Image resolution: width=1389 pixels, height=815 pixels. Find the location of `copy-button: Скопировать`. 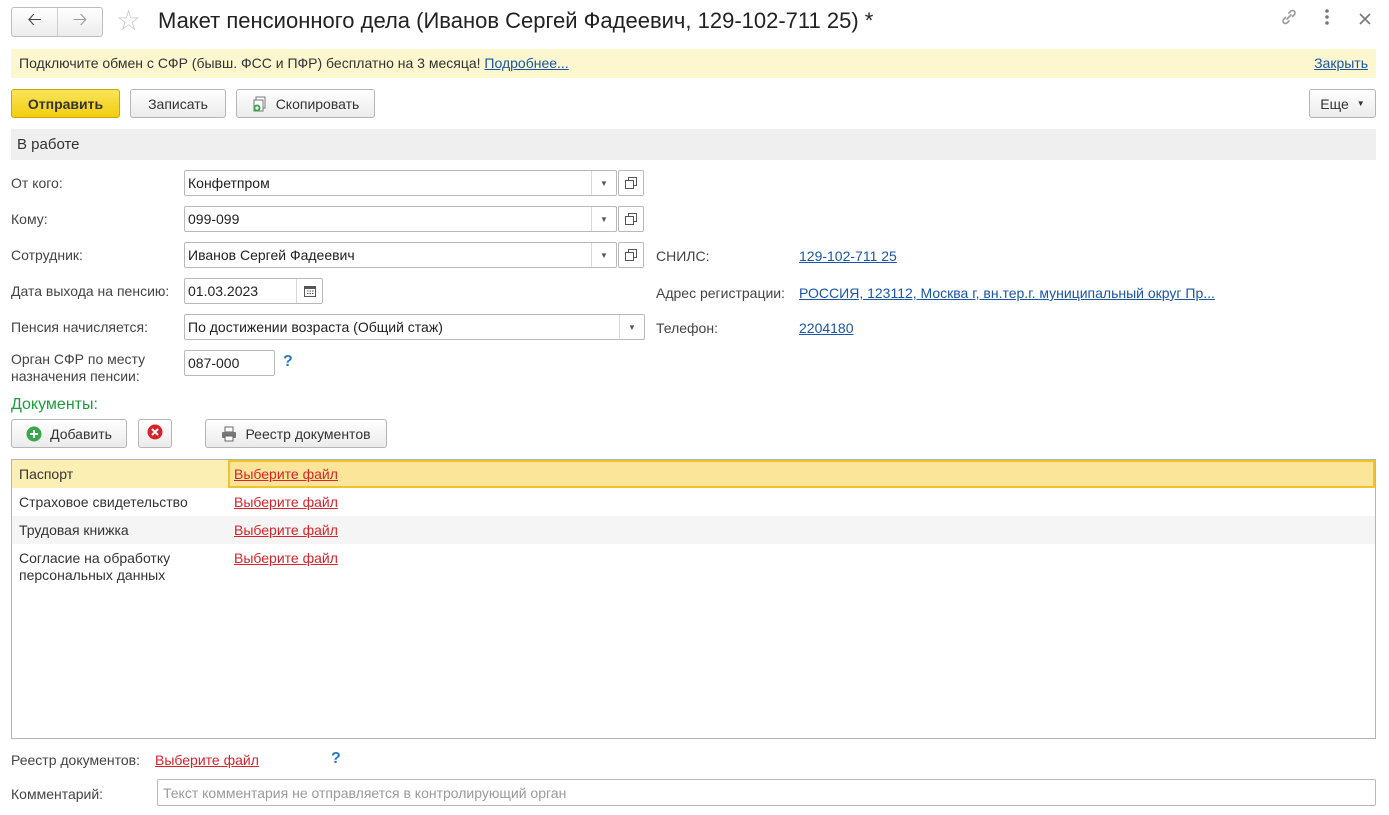

copy-button: Скопировать is located at coordinates (305, 103).